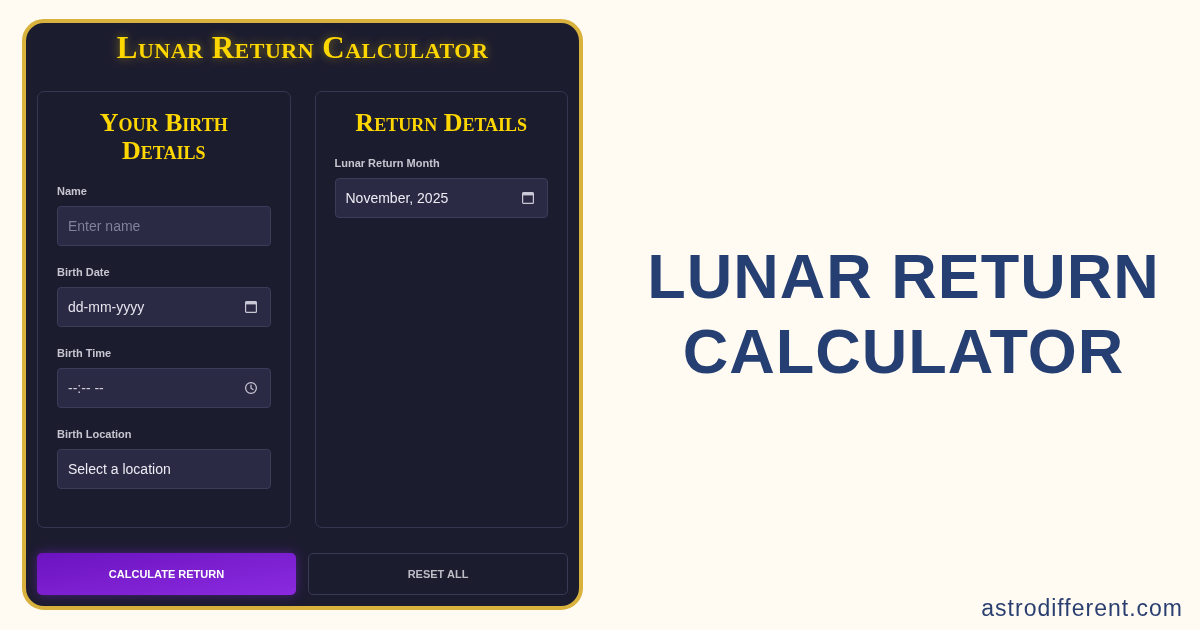  I want to click on month-input: November, 2025, so click(441, 198).